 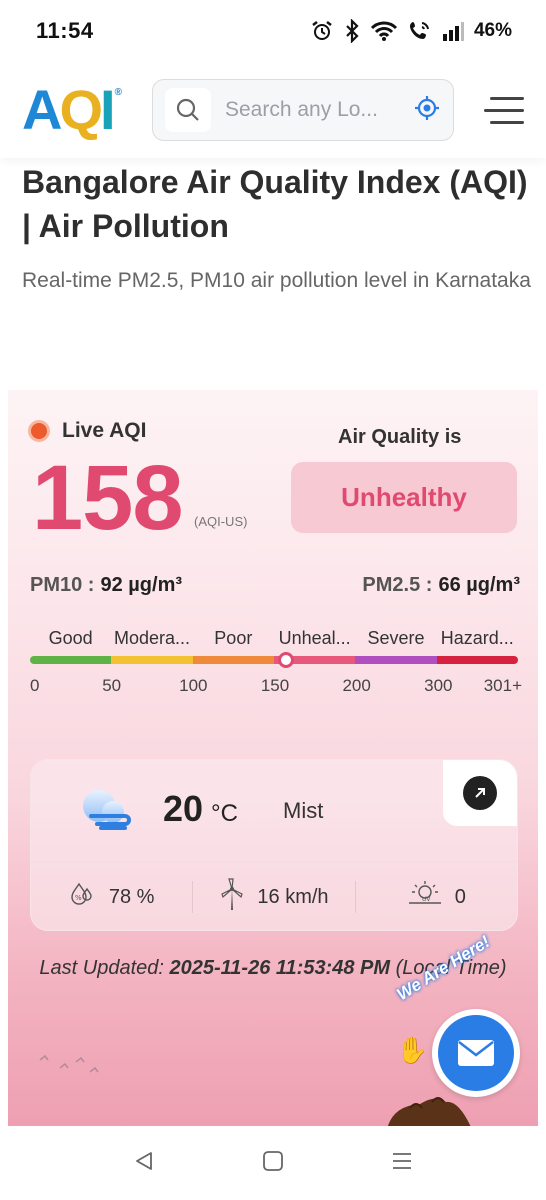 I want to click on system-nav-bar, so click(x=273, y=1163).